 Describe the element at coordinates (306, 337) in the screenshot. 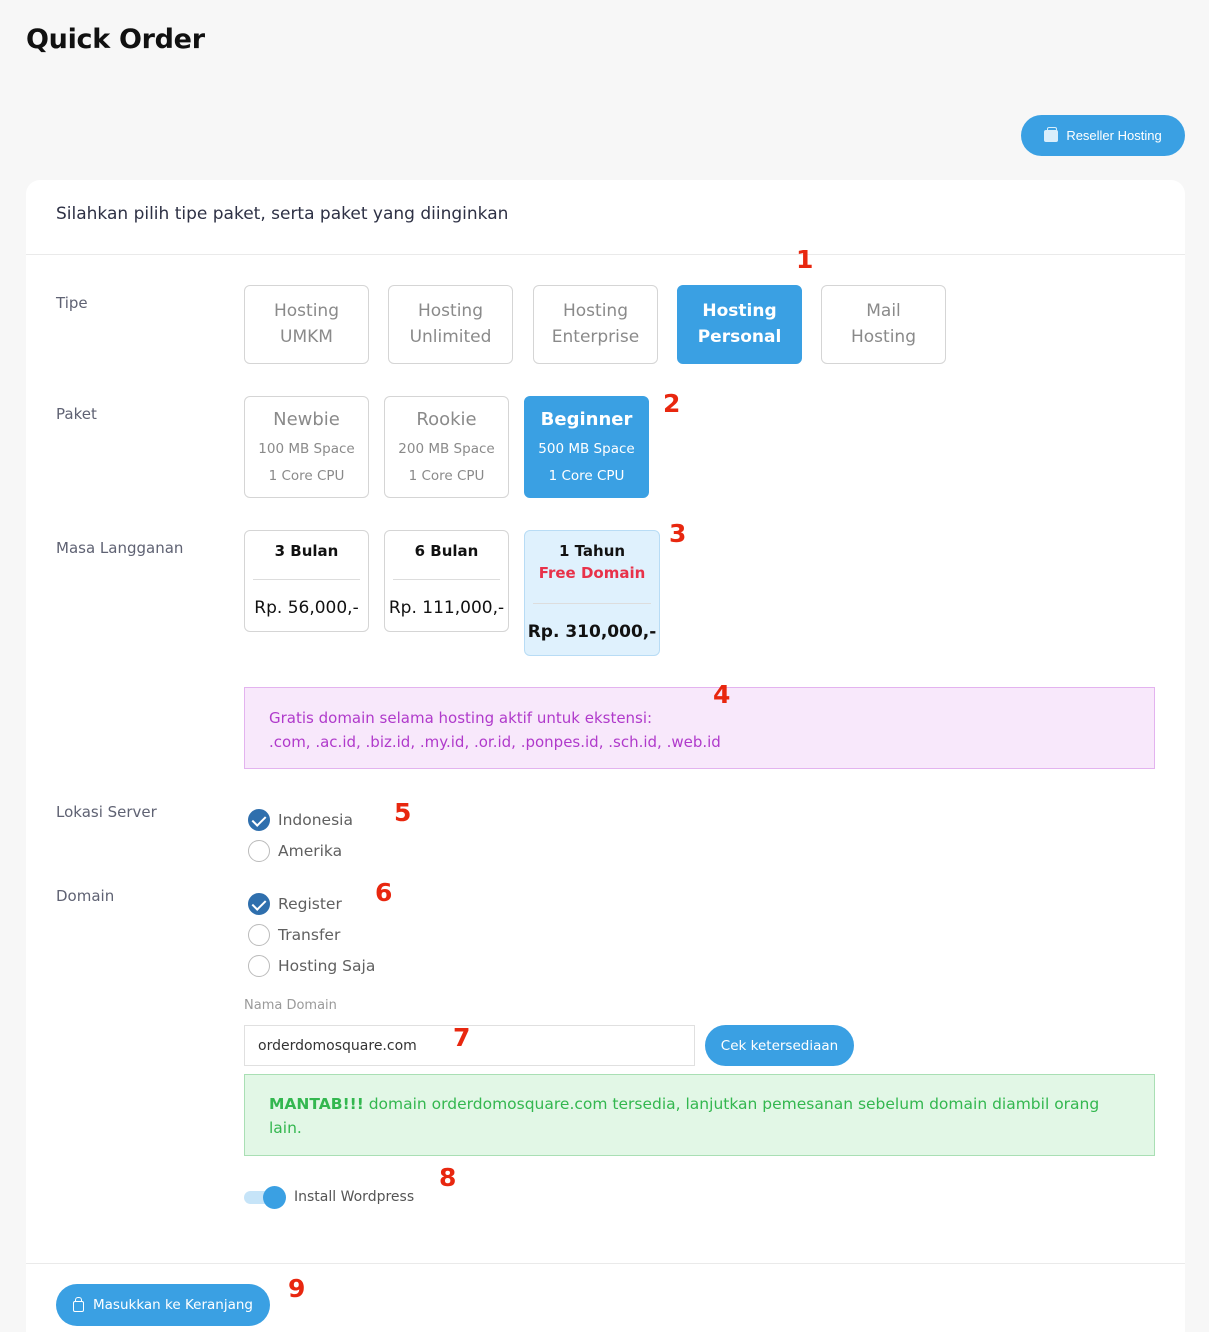

I see `tipe-option-line2: UMKM` at that location.